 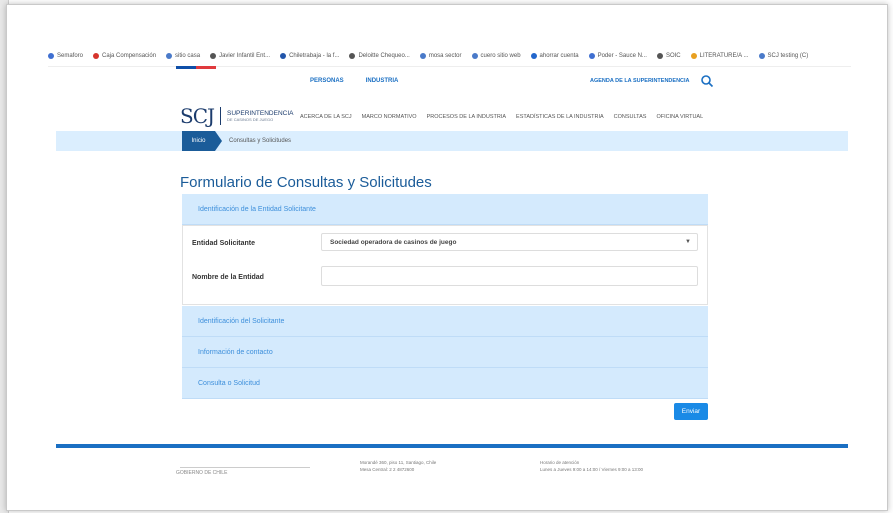 What do you see at coordinates (326, 117) in the screenshot?
I see `nav-item-acerca: ACERCA DE LA SCJ` at bounding box center [326, 117].